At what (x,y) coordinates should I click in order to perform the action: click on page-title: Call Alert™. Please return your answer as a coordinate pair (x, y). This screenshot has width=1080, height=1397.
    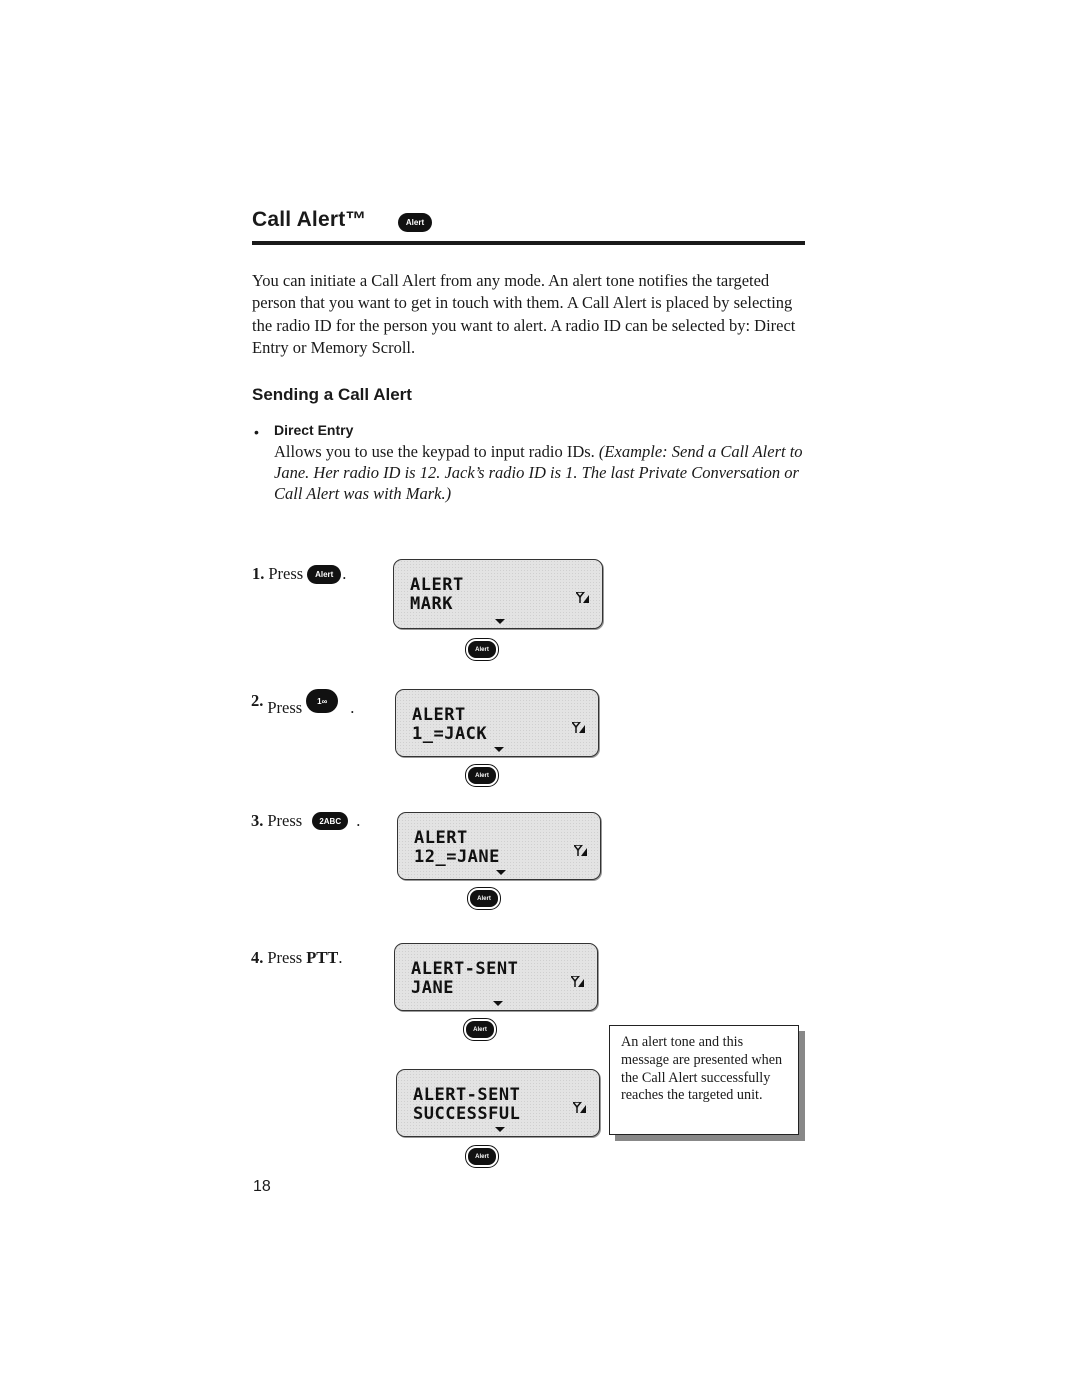
    Looking at the image, I should click on (309, 219).